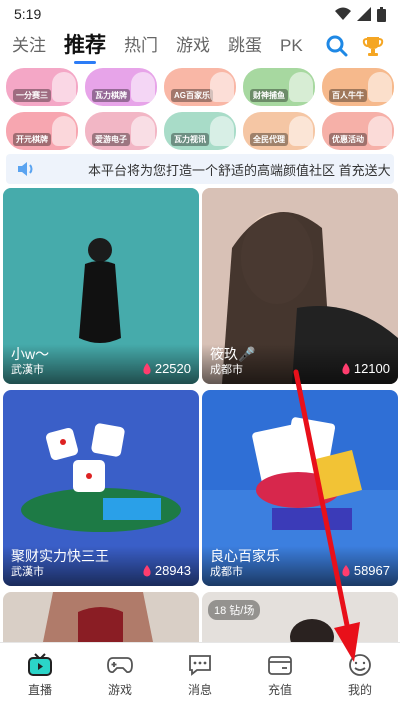 The image size is (400, 711). Describe the element at coordinates (121, 131) in the screenshot. I see `banner-item: 爱游电子` at that location.